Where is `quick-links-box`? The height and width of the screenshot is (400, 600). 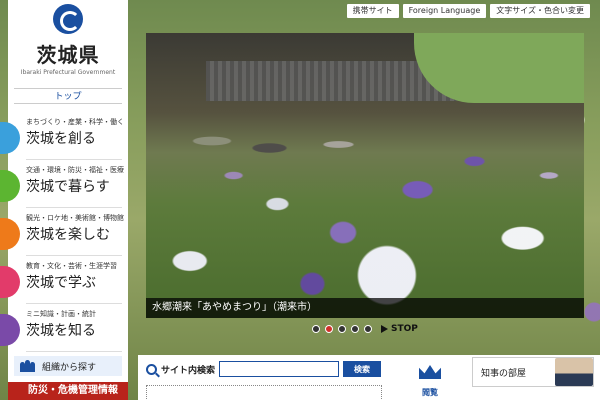
quick-links-box is located at coordinates (264, 392).